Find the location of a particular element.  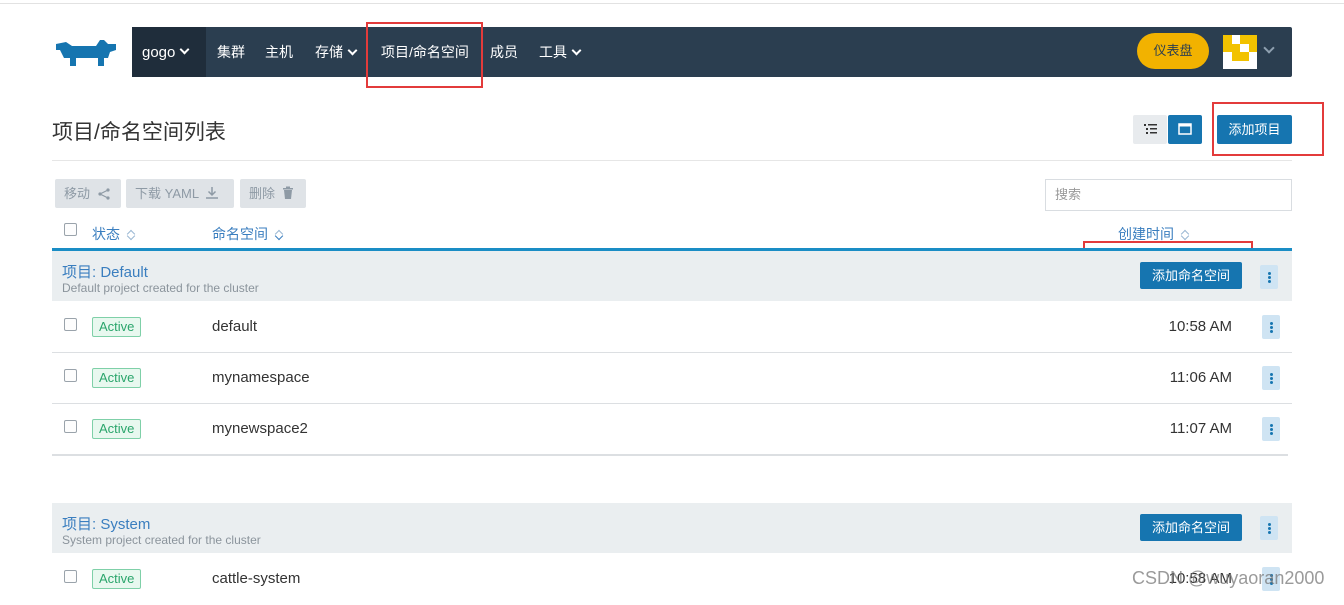

share-icon is located at coordinates (104, 194).